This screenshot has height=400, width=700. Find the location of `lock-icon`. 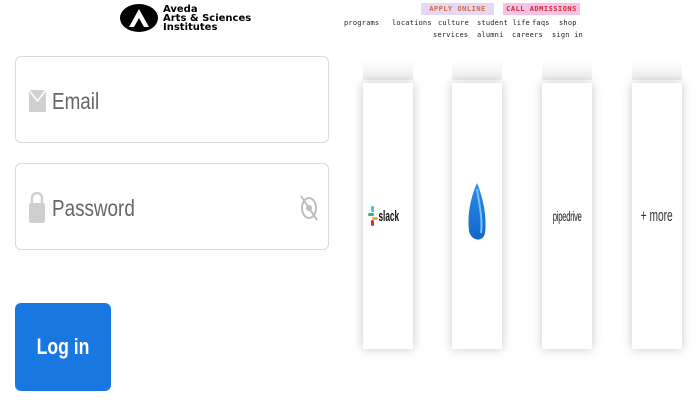

lock-icon is located at coordinates (37, 209).